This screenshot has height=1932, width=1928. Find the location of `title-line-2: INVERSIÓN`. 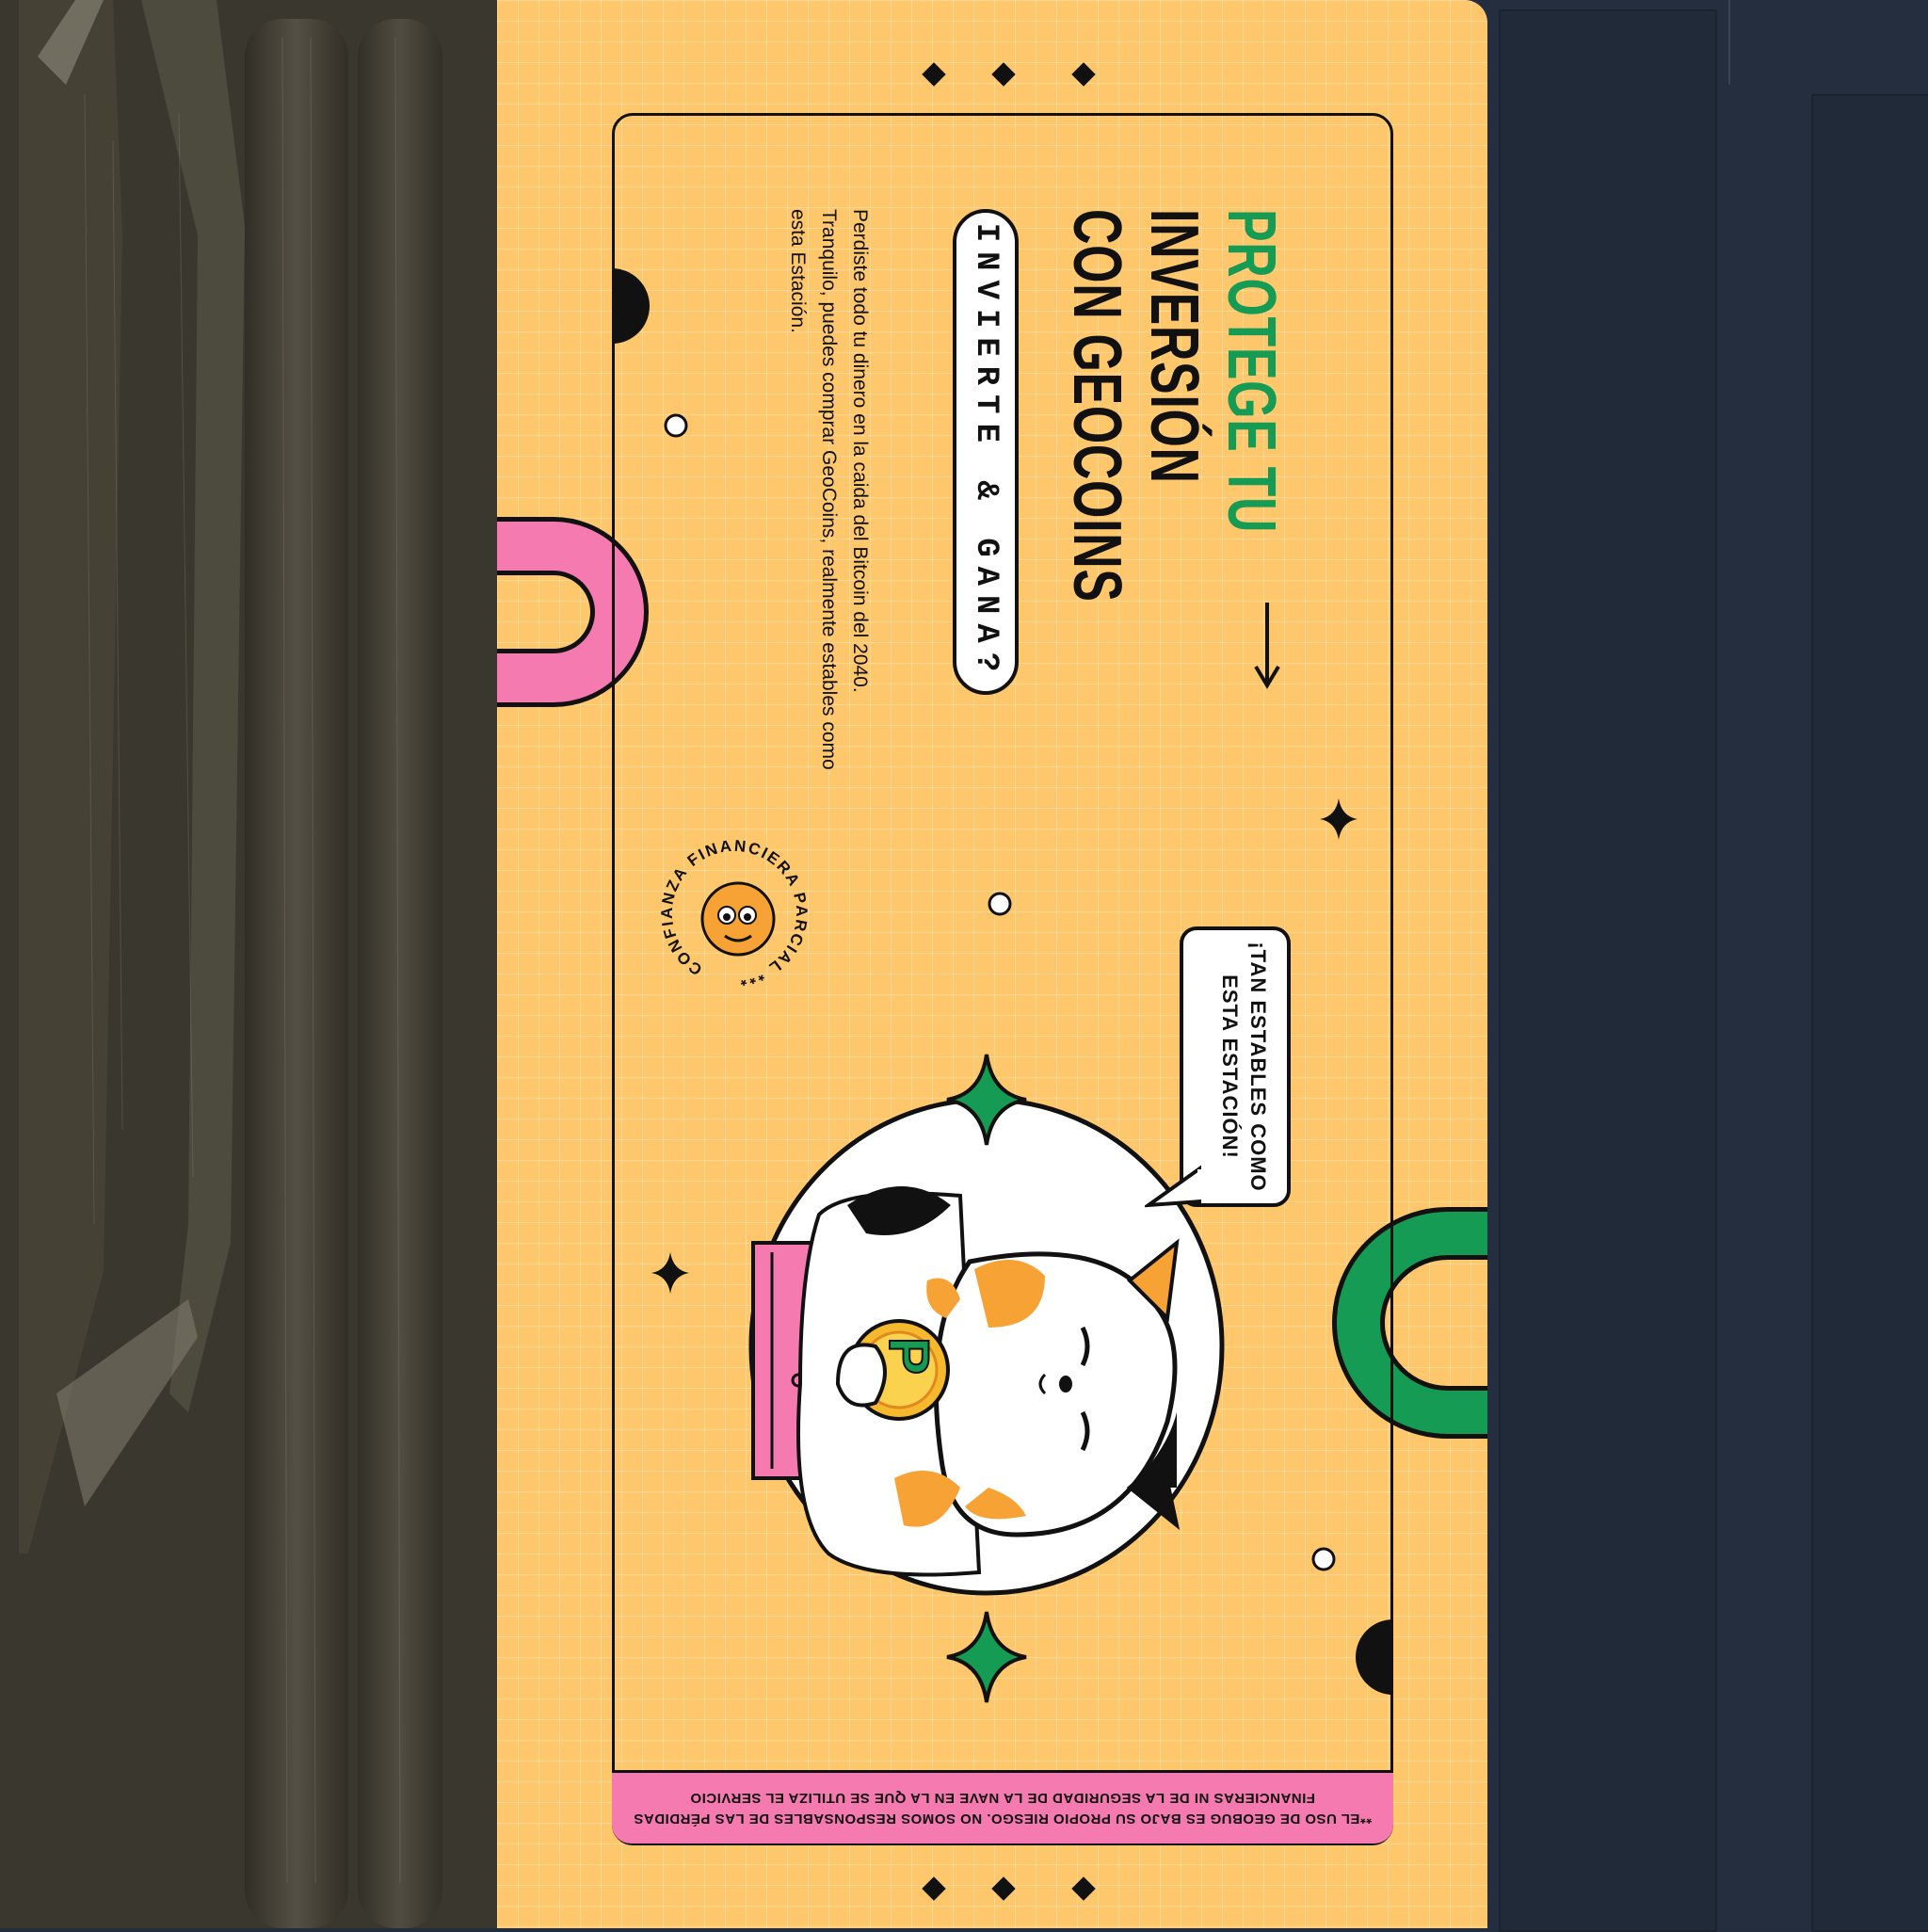

title-line-2: INVERSIÓN is located at coordinates (1174, 346).